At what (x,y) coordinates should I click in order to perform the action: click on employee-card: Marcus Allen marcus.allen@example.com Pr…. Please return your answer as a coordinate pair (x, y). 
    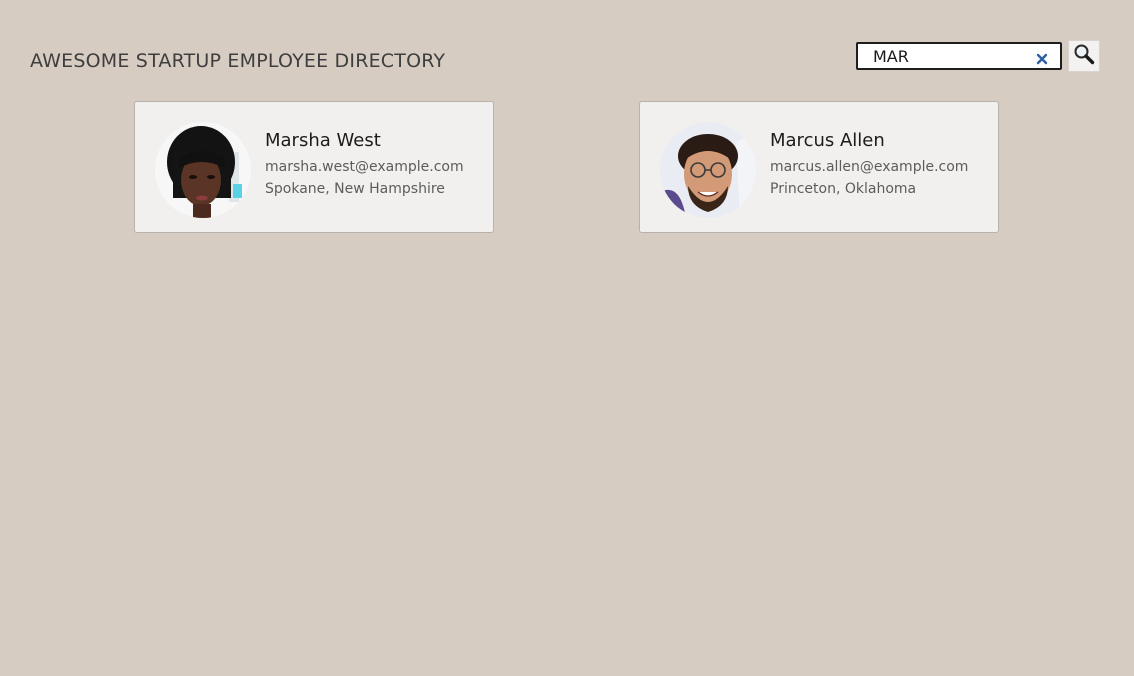
    Looking at the image, I should click on (819, 167).